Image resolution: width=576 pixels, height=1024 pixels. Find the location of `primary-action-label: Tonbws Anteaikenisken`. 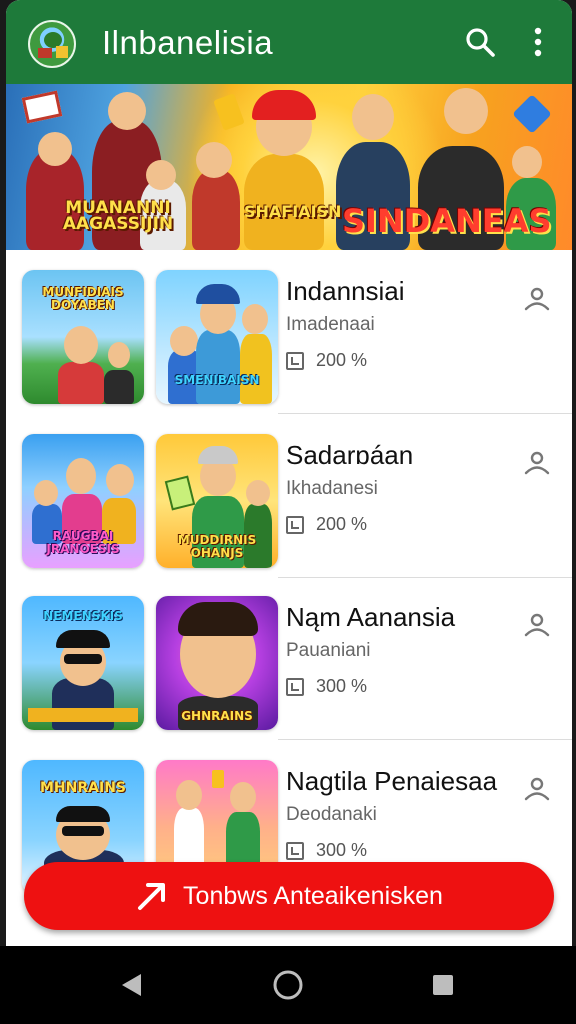

primary-action-label: Tonbws Anteaikenisken is located at coordinates (313, 895).